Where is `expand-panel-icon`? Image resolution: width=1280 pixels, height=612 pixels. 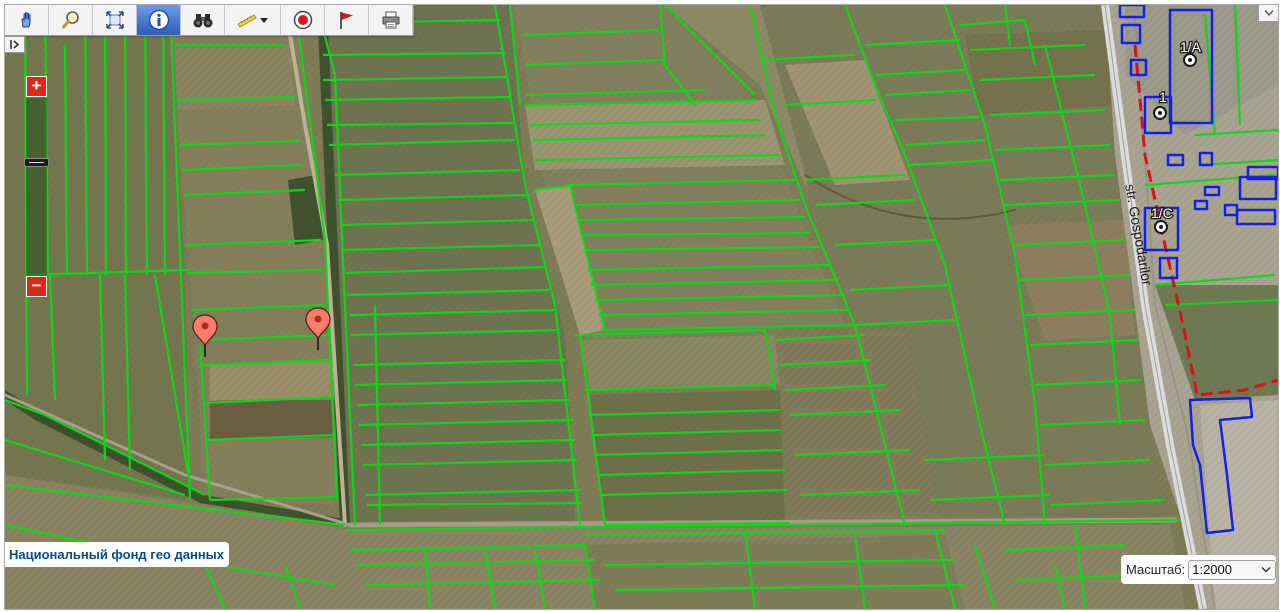 expand-panel-icon is located at coordinates (14, 44).